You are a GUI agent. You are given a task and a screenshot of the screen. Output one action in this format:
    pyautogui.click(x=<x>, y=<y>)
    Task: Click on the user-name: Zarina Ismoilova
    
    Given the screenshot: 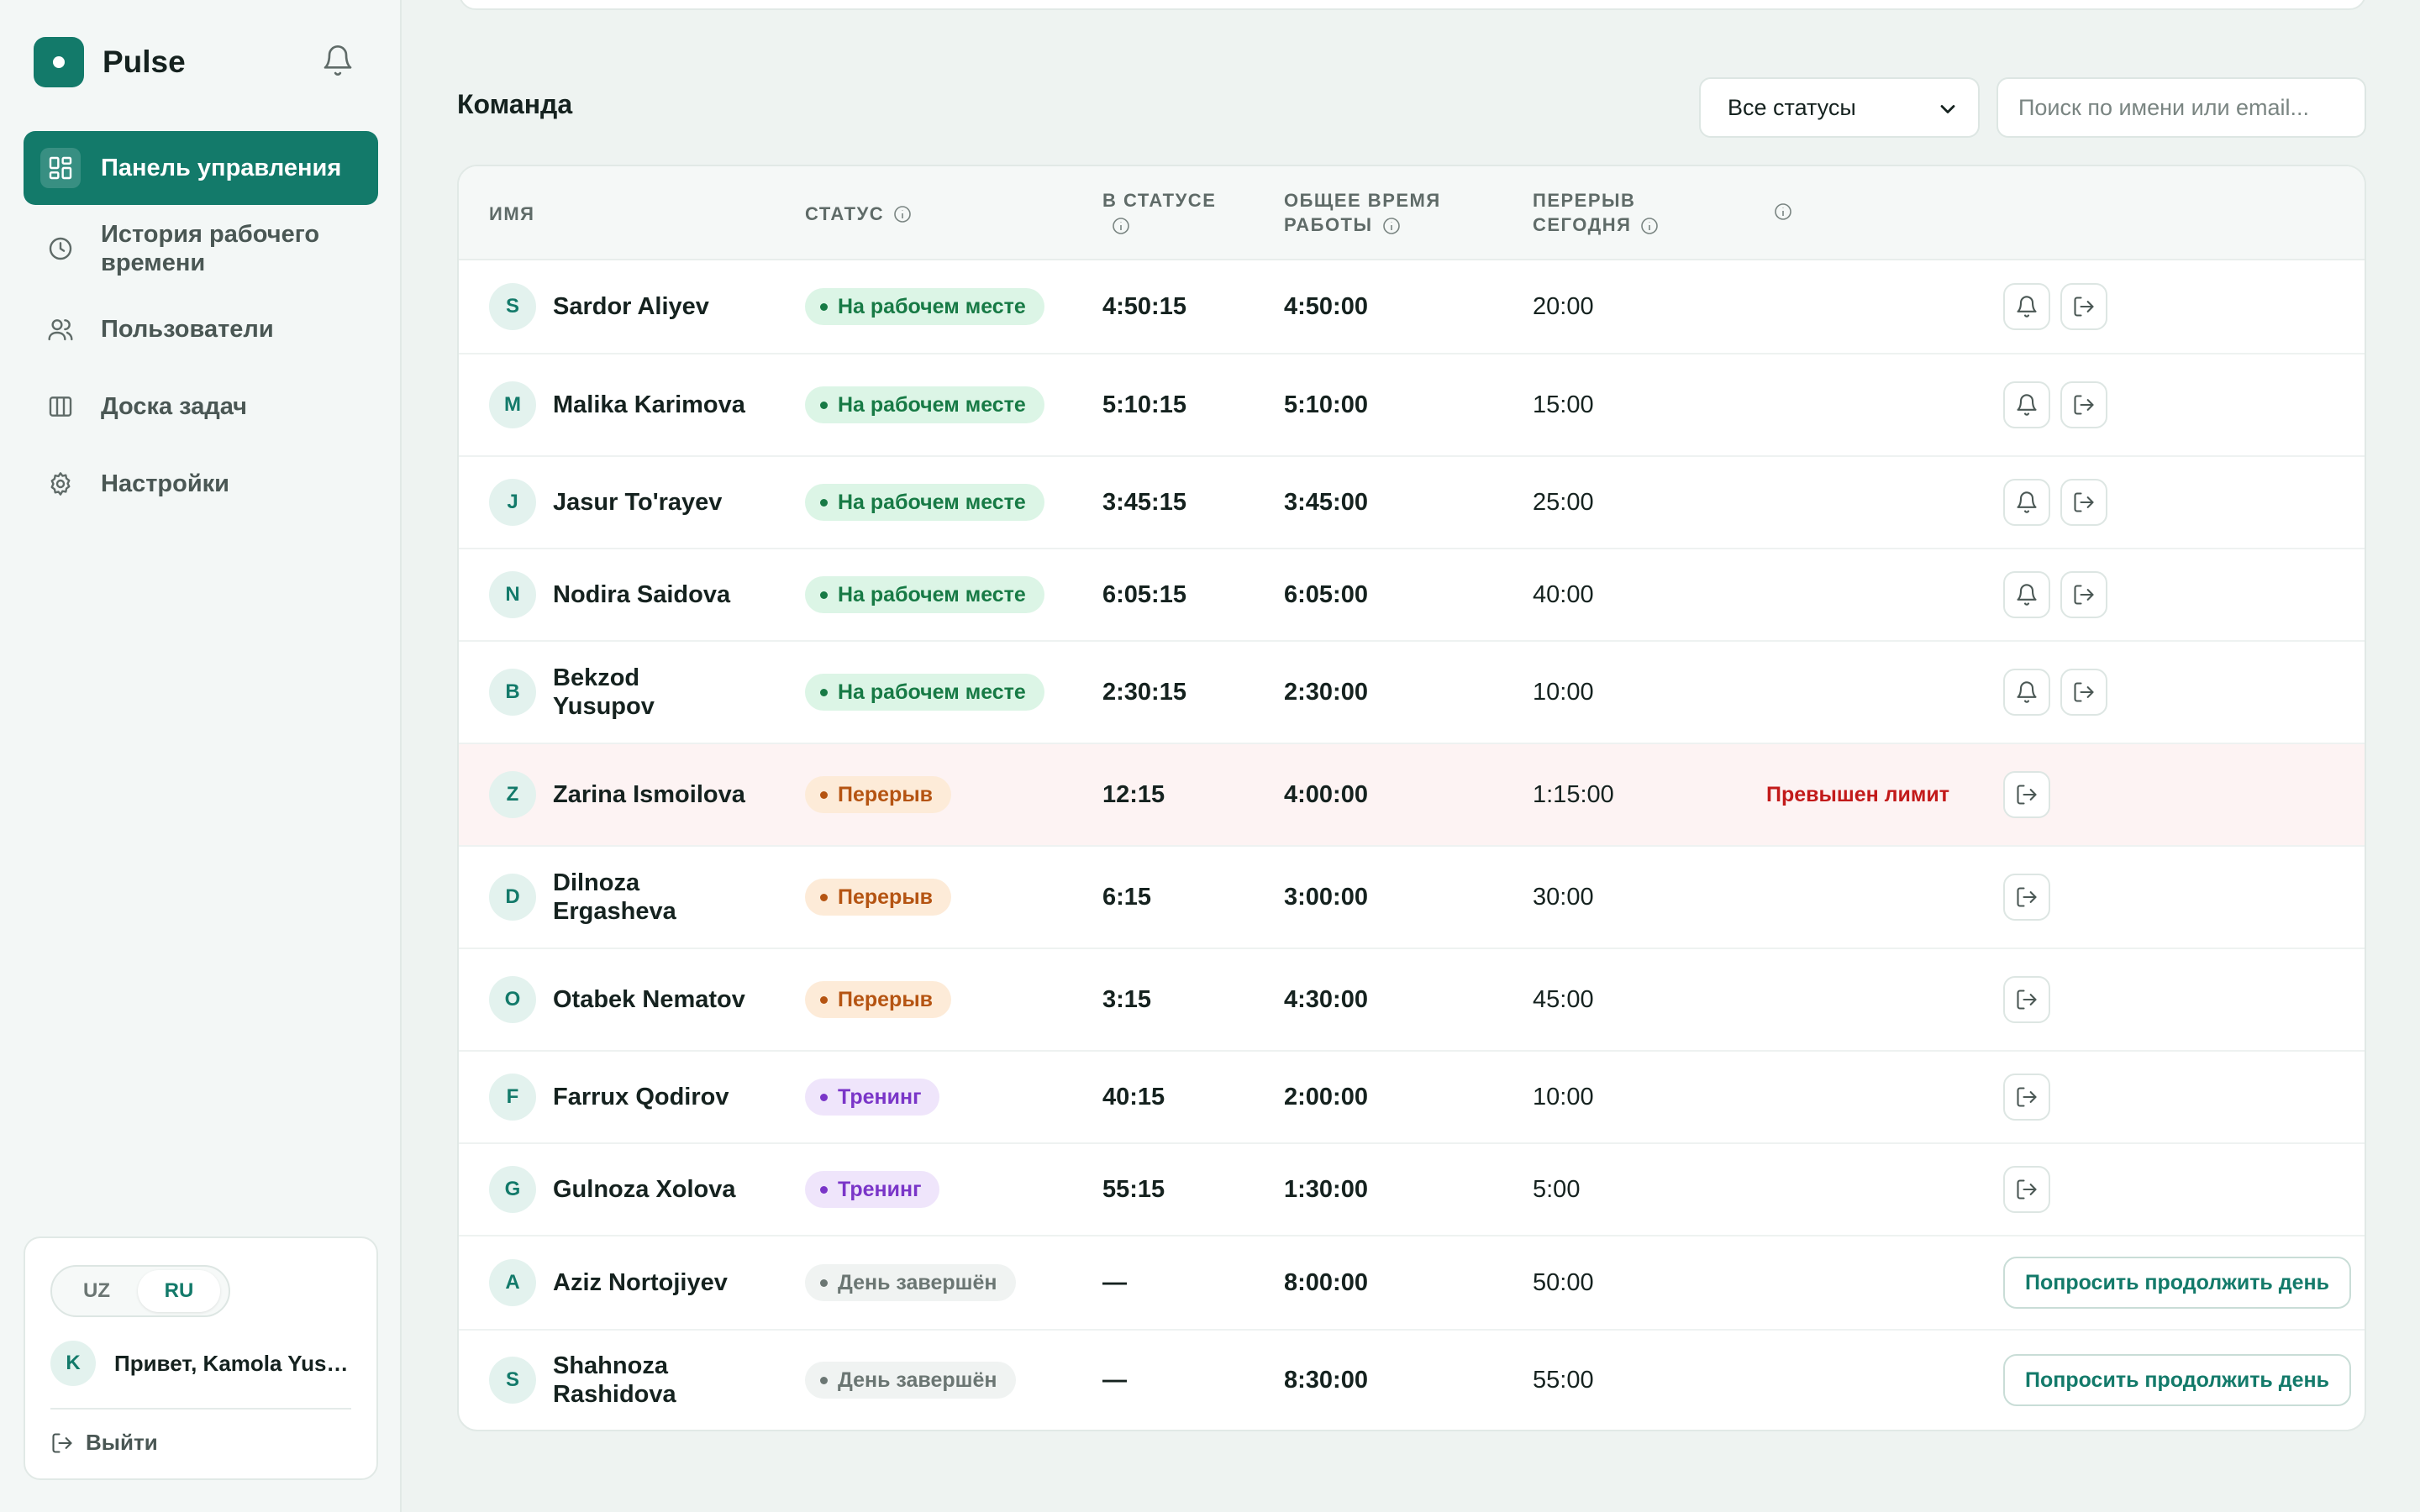 What is the action you would take?
    pyautogui.click(x=649, y=794)
    